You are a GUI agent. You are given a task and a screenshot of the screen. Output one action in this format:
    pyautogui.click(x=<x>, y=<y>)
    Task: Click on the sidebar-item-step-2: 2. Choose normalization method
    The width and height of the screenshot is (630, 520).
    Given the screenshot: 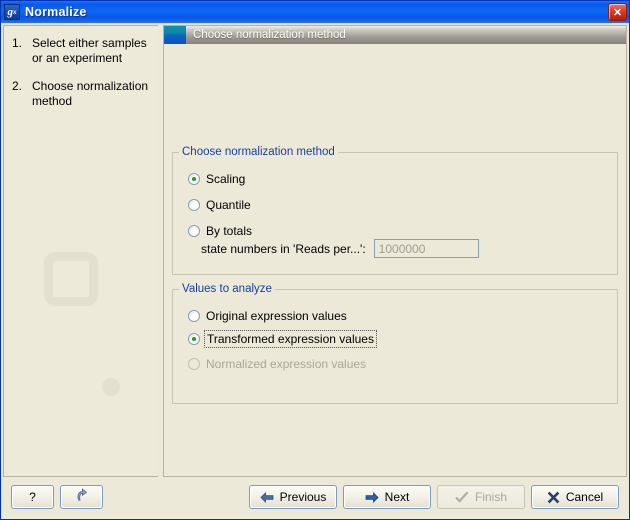 What is the action you would take?
    pyautogui.click(x=81, y=94)
    